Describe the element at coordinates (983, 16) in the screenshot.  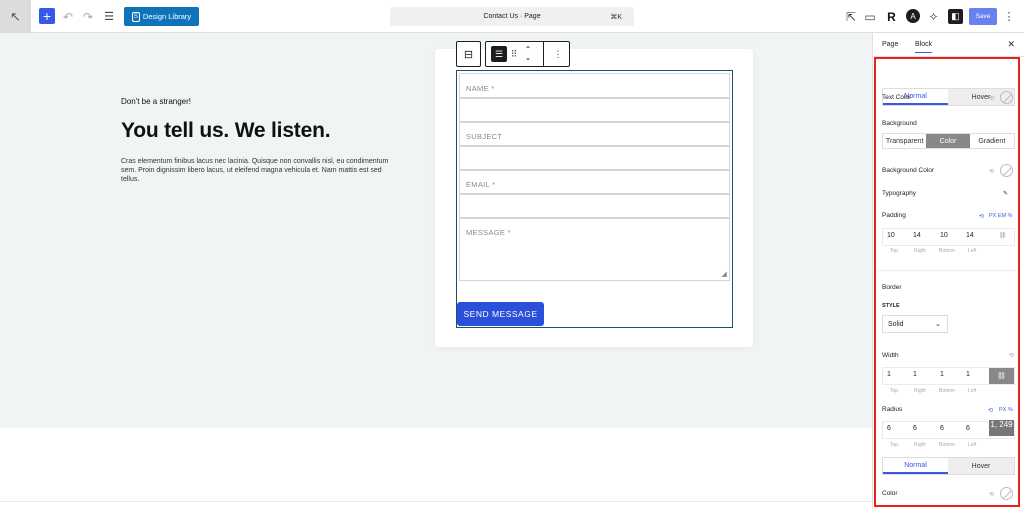
I see `save-button: Save` at that location.